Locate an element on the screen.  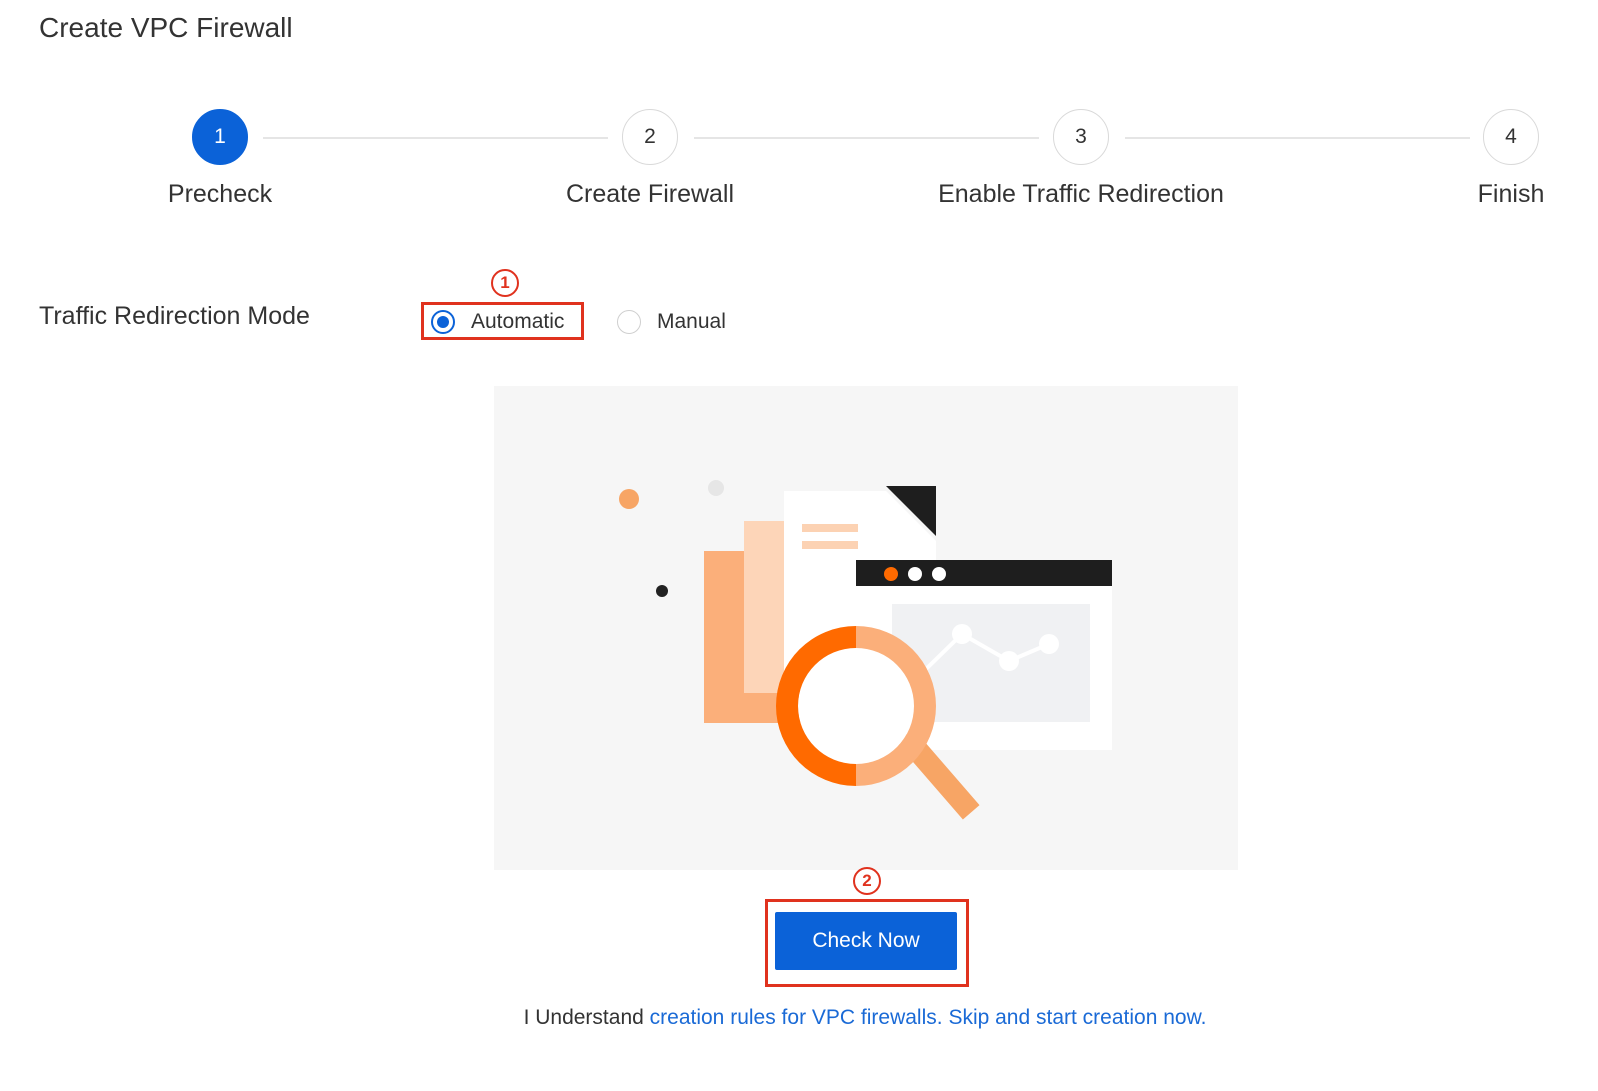
magnifier-document-illustration is located at coordinates (865, 650).